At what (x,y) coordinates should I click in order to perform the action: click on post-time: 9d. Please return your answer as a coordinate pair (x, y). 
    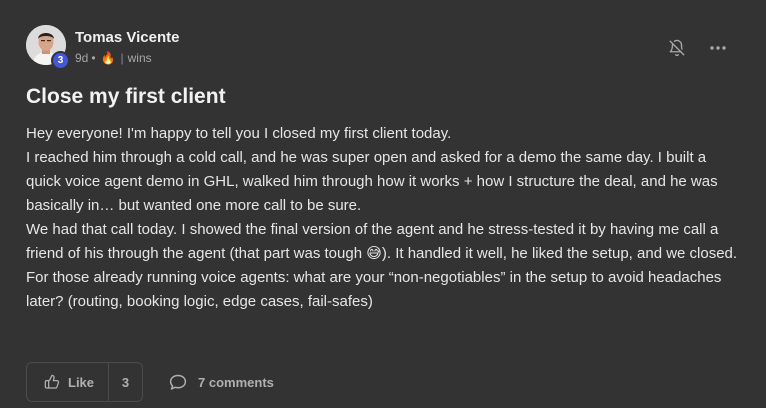
    Looking at the image, I should click on (82, 58).